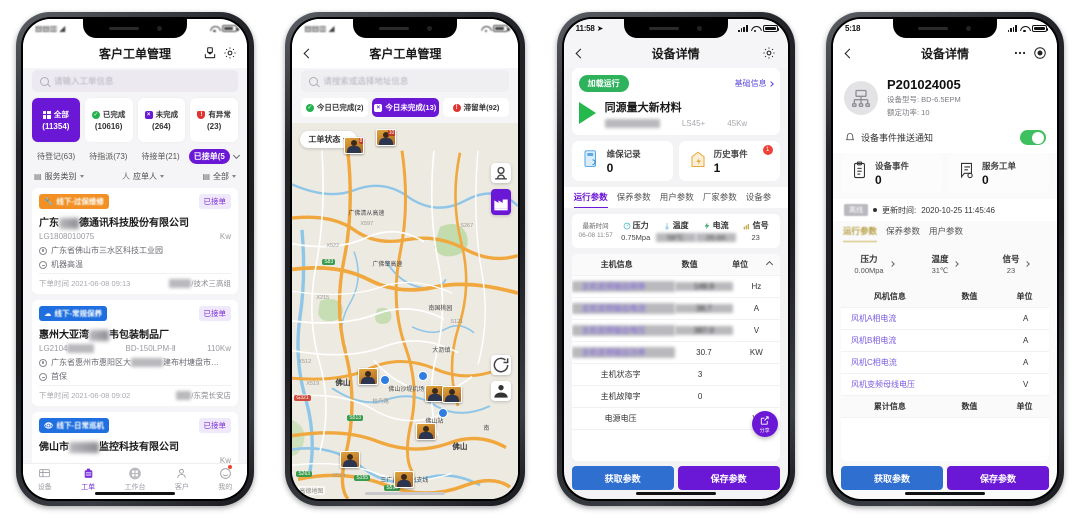 This screenshot has height=518, width=1080. I want to click on search-input: 请输入工单信息, so click(135, 81).